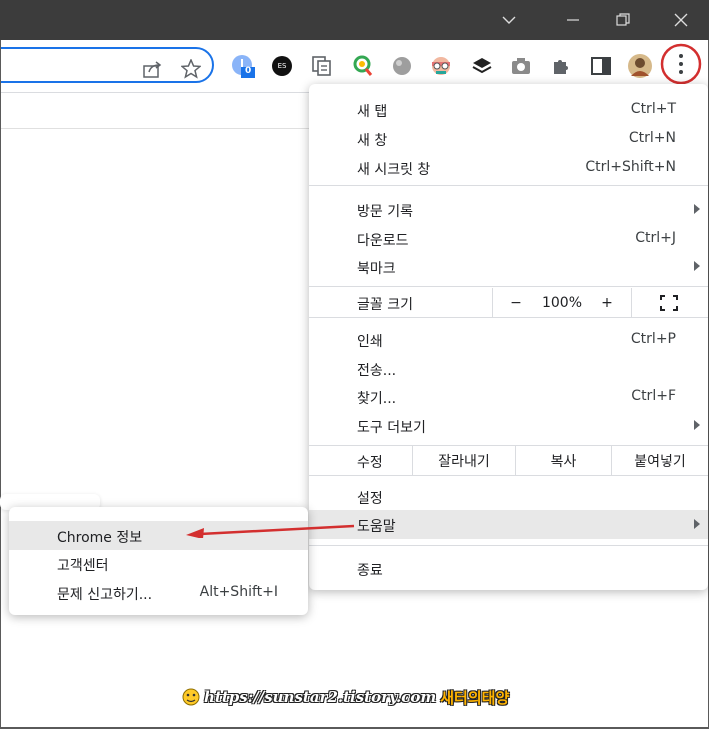 This screenshot has height=729, width=709. I want to click on submenu-item-label: 고객센터, so click(83, 566).